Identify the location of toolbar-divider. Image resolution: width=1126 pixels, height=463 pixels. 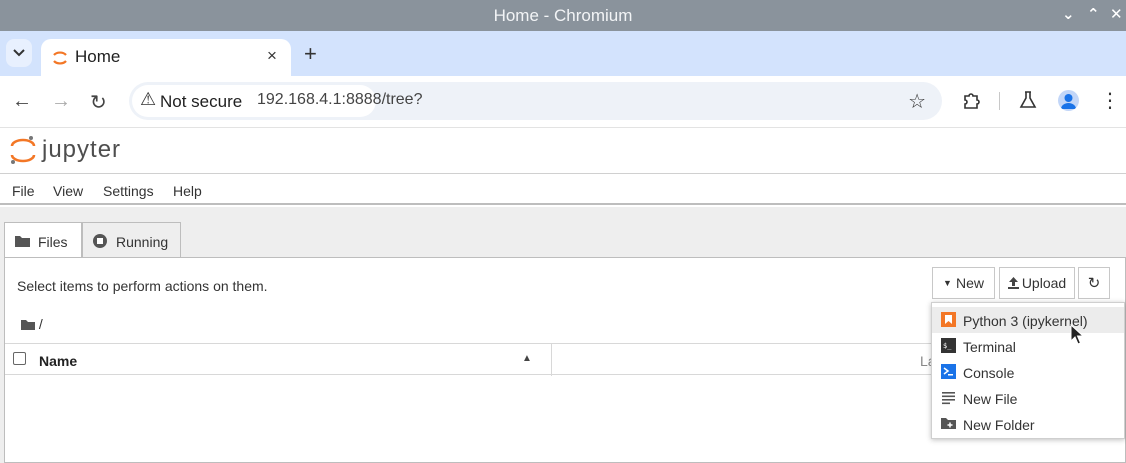
(999, 101).